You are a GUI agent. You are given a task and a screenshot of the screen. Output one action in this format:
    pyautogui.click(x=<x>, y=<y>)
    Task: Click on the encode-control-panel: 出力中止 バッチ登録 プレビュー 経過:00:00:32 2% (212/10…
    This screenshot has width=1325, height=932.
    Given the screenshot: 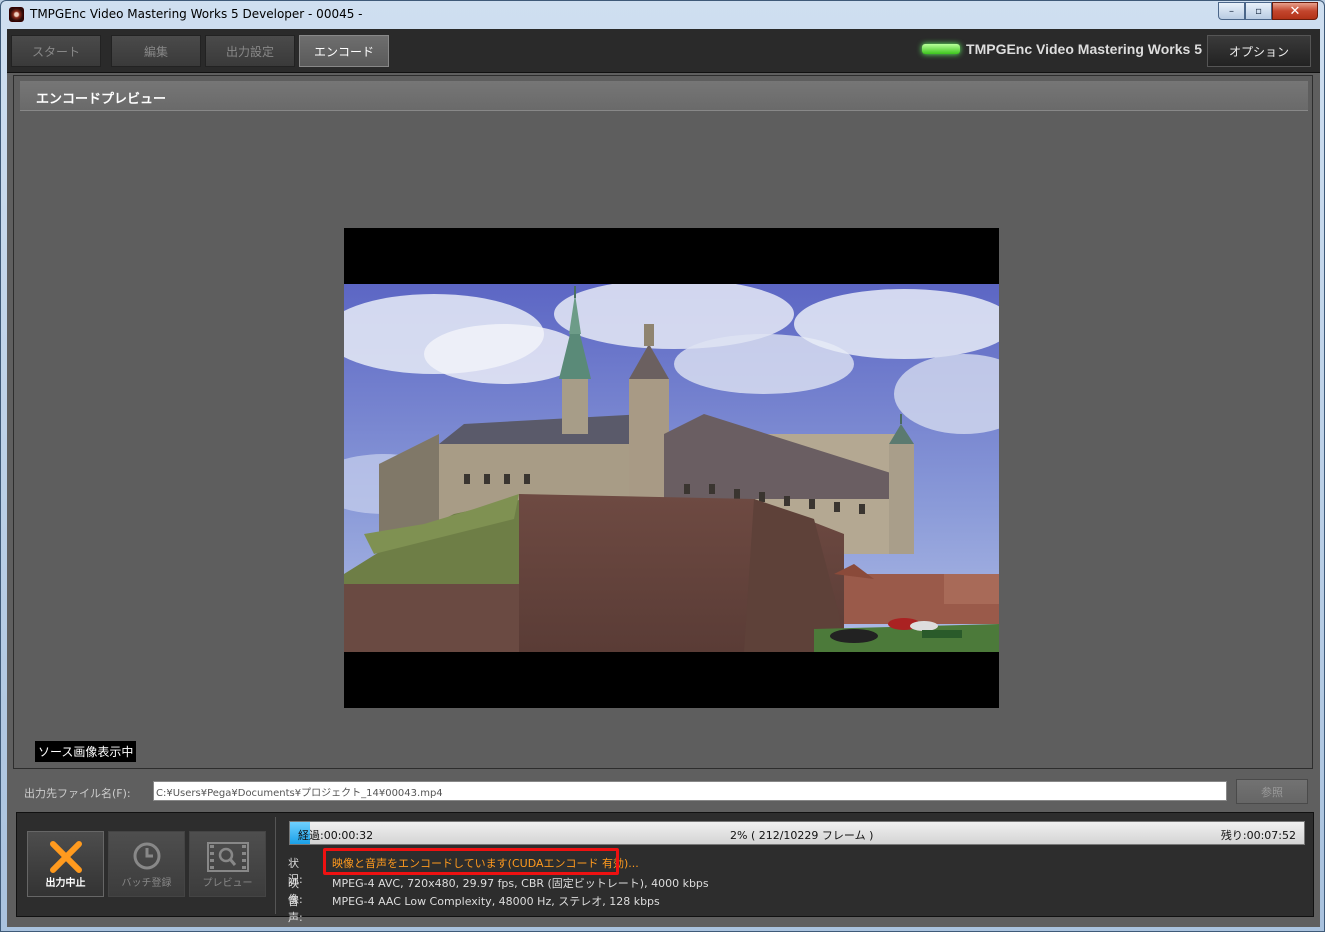 What is the action you would take?
    pyautogui.click(x=665, y=868)
    